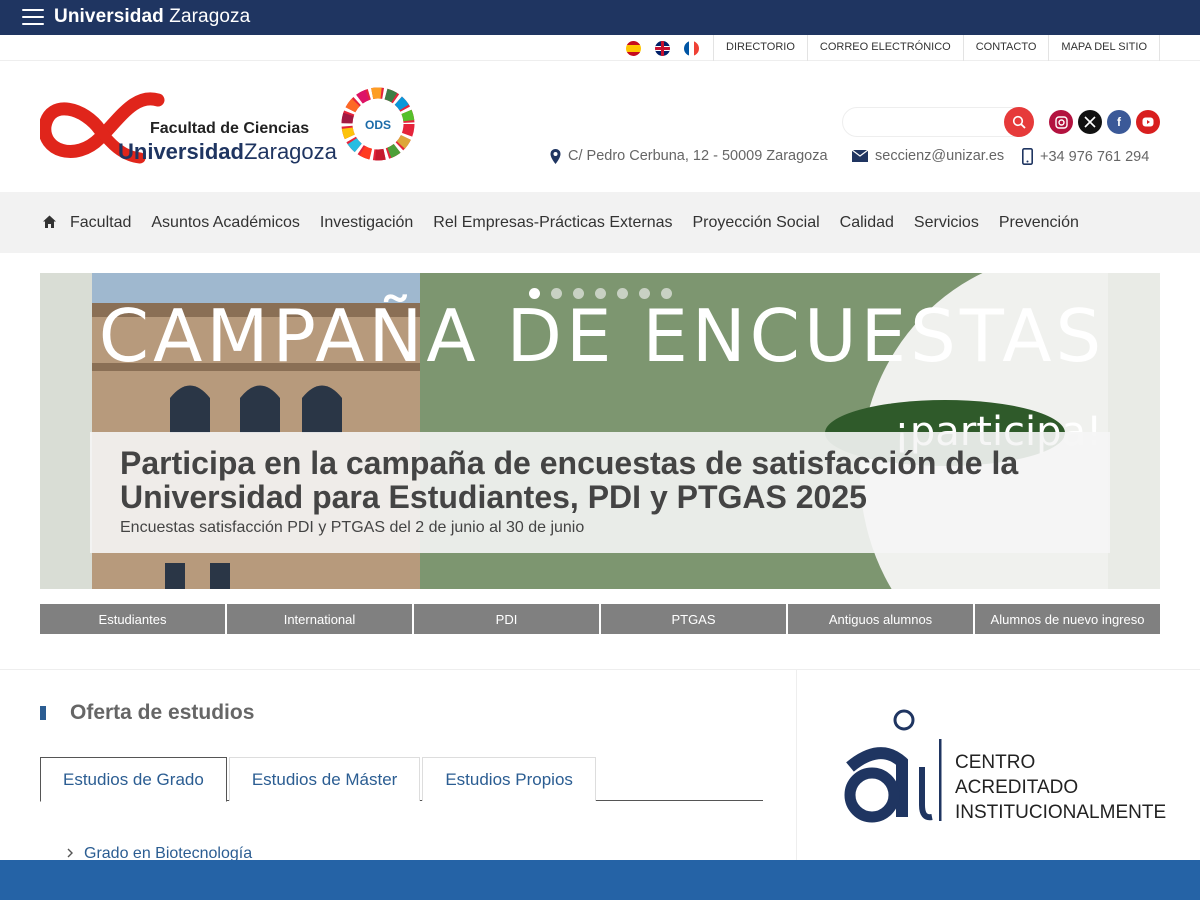 The height and width of the screenshot is (900, 1200). Describe the element at coordinates (600, 669) in the screenshot. I see `section-divider` at that location.